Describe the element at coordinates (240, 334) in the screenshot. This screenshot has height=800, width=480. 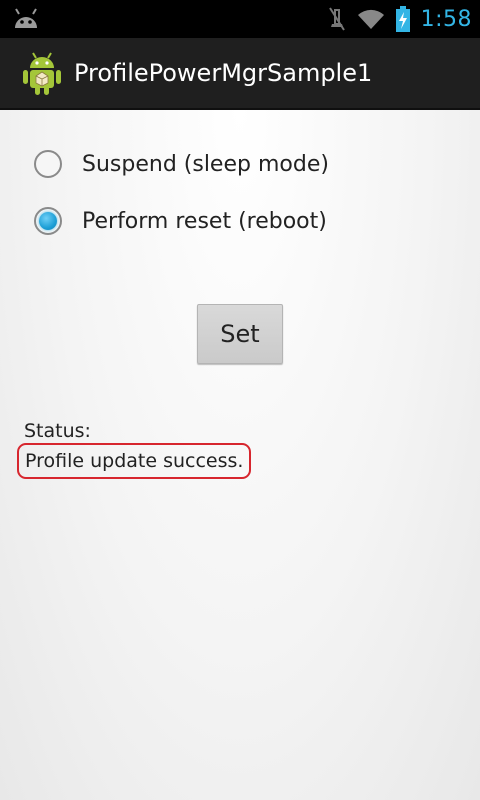
I see `set-button: Set` at that location.